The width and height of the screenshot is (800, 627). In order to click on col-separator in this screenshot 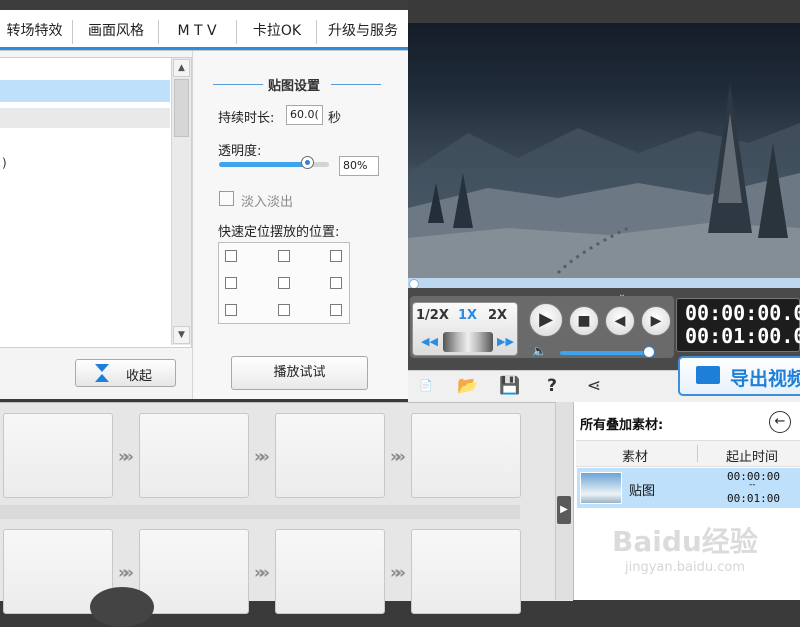, I will do `click(697, 453)`.